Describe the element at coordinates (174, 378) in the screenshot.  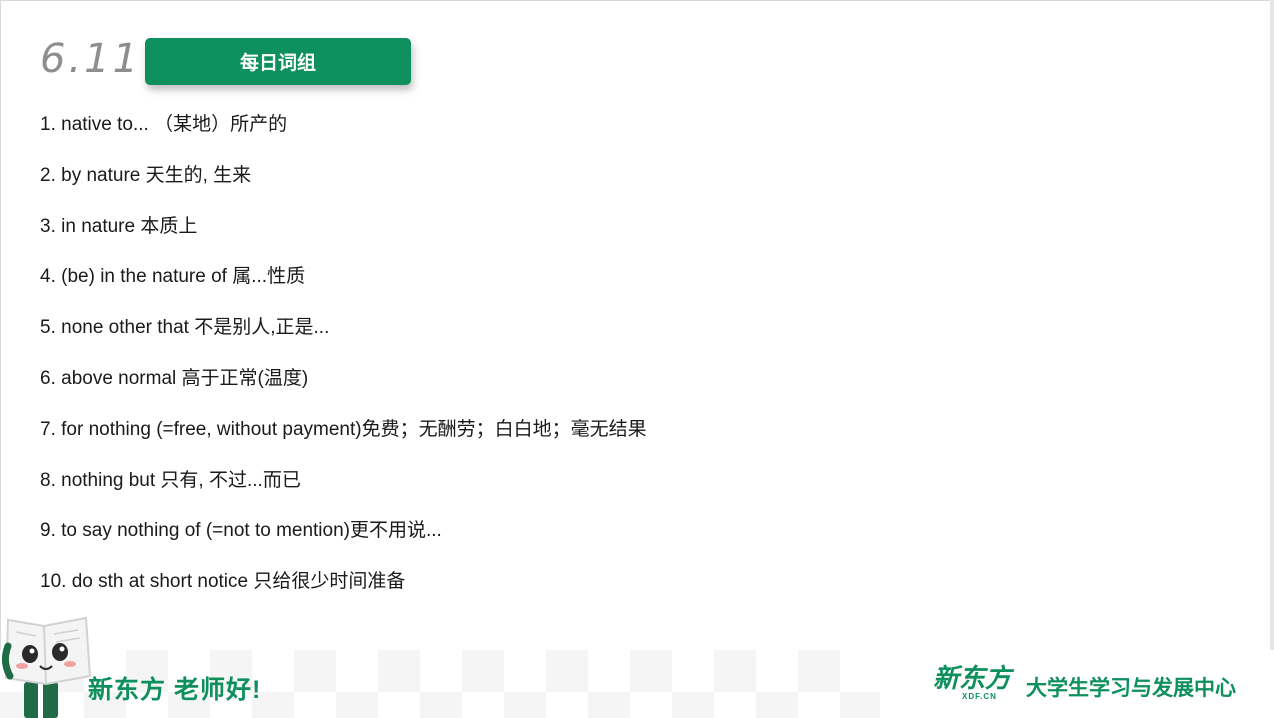
I see `phrase-item: 6. above normal 高于正常(温度)` at that location.